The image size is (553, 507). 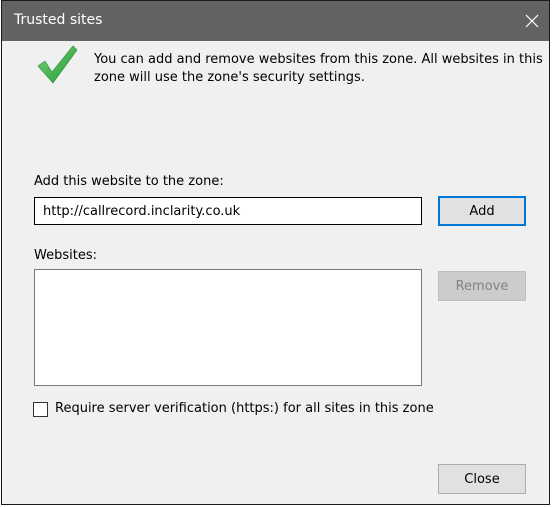 I want to click on website-url-input, so click(x=228, y=211).